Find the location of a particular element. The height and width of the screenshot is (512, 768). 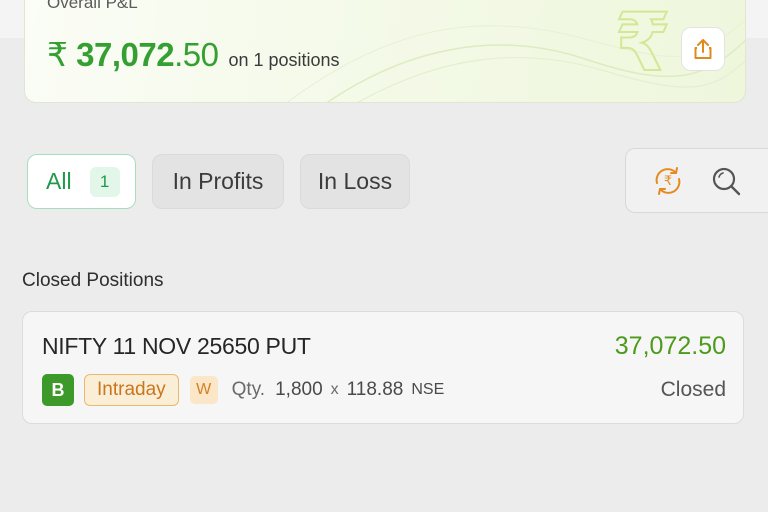

tools-panel: ₹ is located at coordinates (696, 180).